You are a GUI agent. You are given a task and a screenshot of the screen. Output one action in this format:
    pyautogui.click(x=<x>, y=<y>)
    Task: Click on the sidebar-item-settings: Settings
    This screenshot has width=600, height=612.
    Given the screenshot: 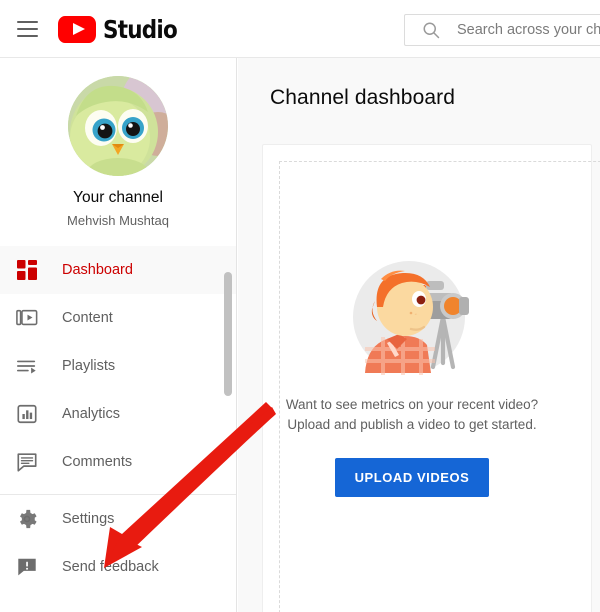 What is the action you would take?
    pyautogui.click(x=118, y=519)
    